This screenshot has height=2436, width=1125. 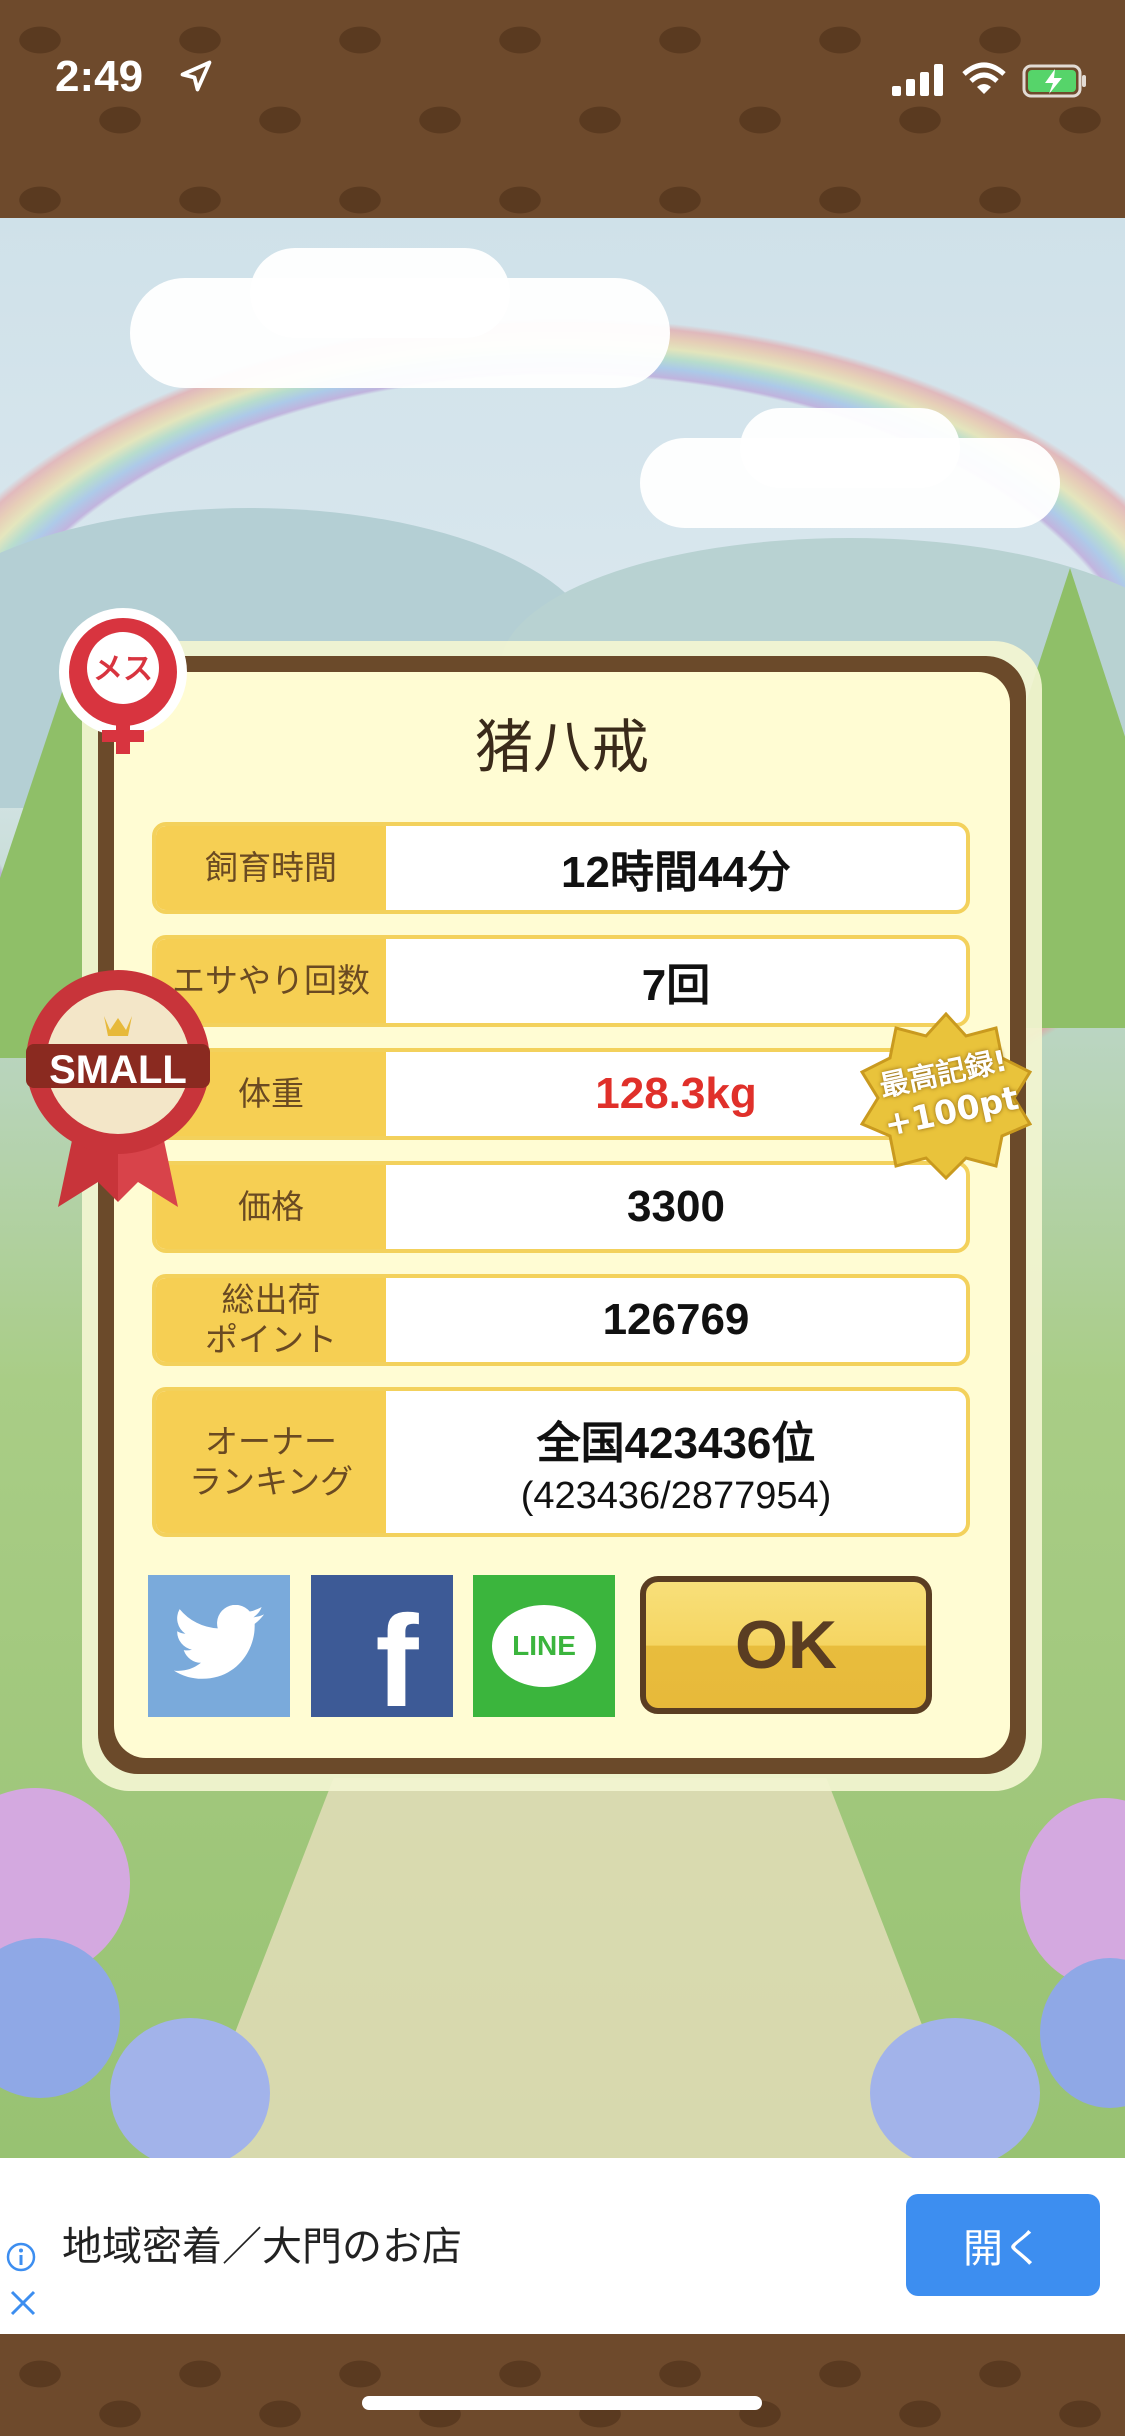 I want to click on stat-row-owner-ranking: オーナー ランキング 全国423436位 (423436/2877954), so click(x=561, y=1462).